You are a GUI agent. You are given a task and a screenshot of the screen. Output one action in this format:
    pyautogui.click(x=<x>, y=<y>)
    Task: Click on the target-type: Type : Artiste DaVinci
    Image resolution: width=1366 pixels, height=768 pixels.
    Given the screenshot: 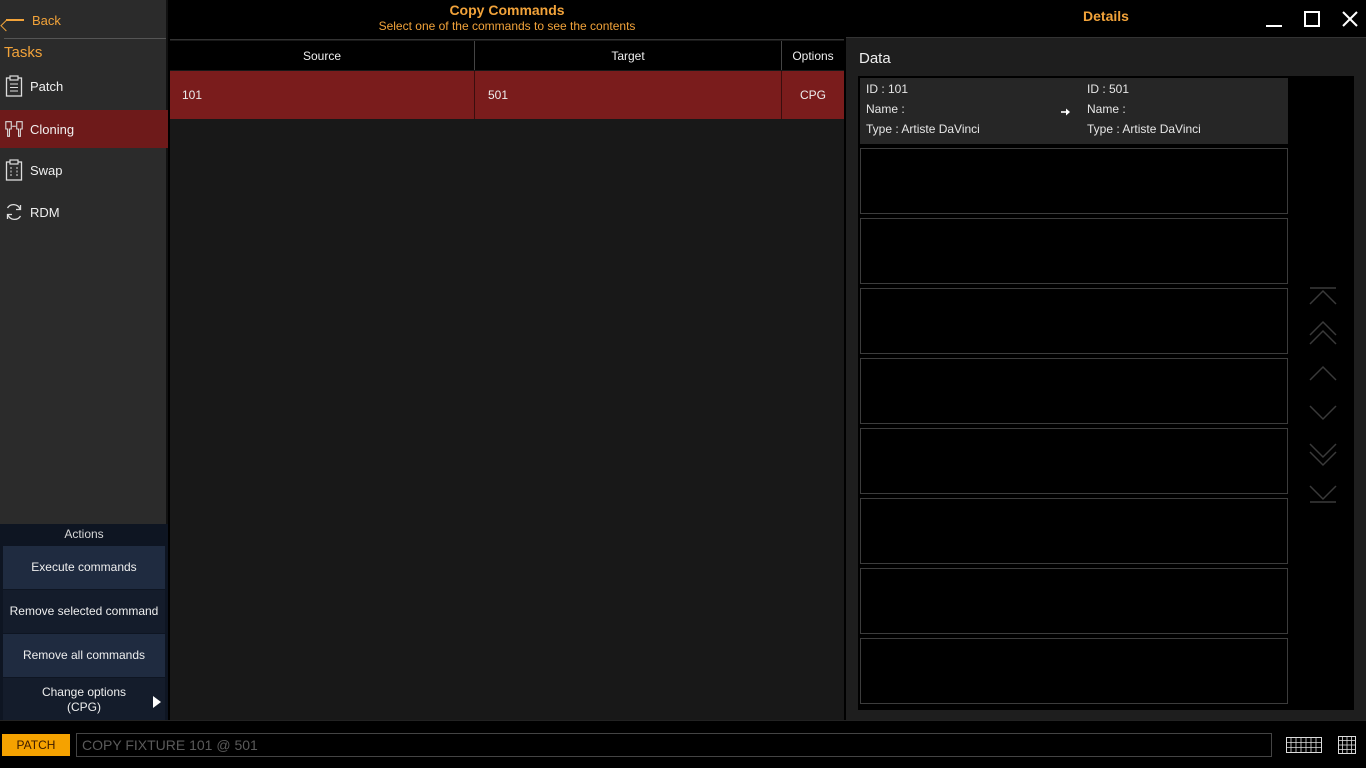 What is the action you would take?
    pyautogui.click(x=1144, y=129)
    